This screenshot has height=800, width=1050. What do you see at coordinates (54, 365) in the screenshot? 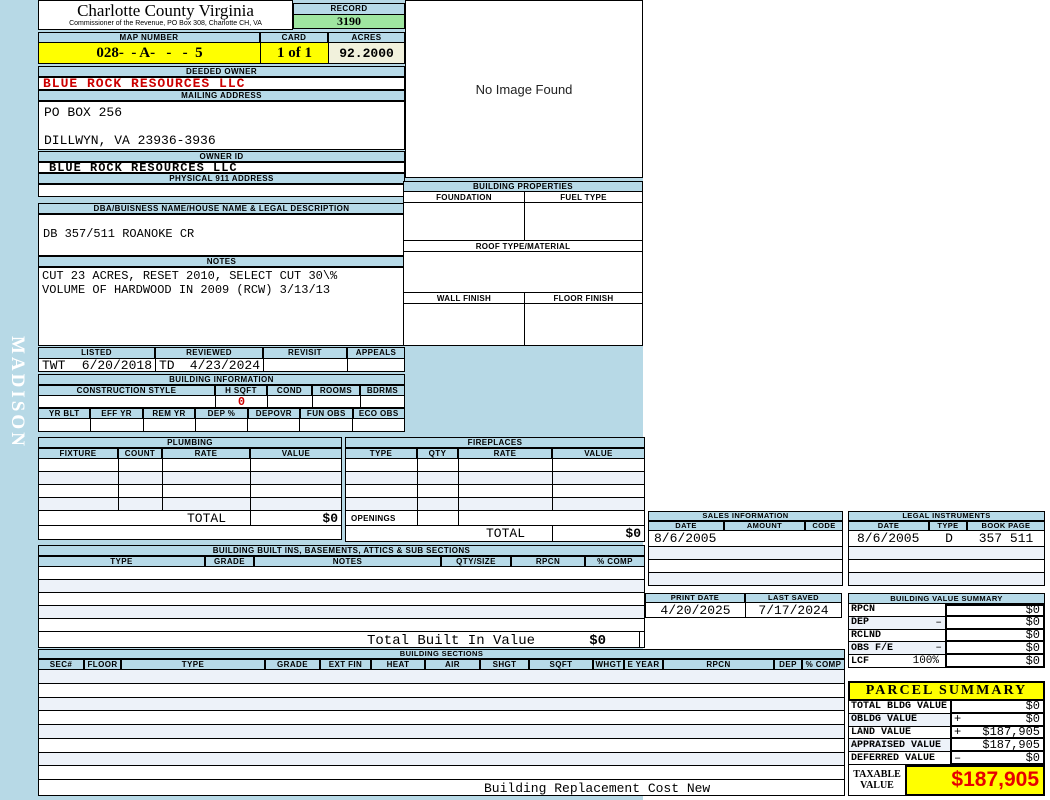
I see `listed-by: TWT` at bounding box center [54, 365].